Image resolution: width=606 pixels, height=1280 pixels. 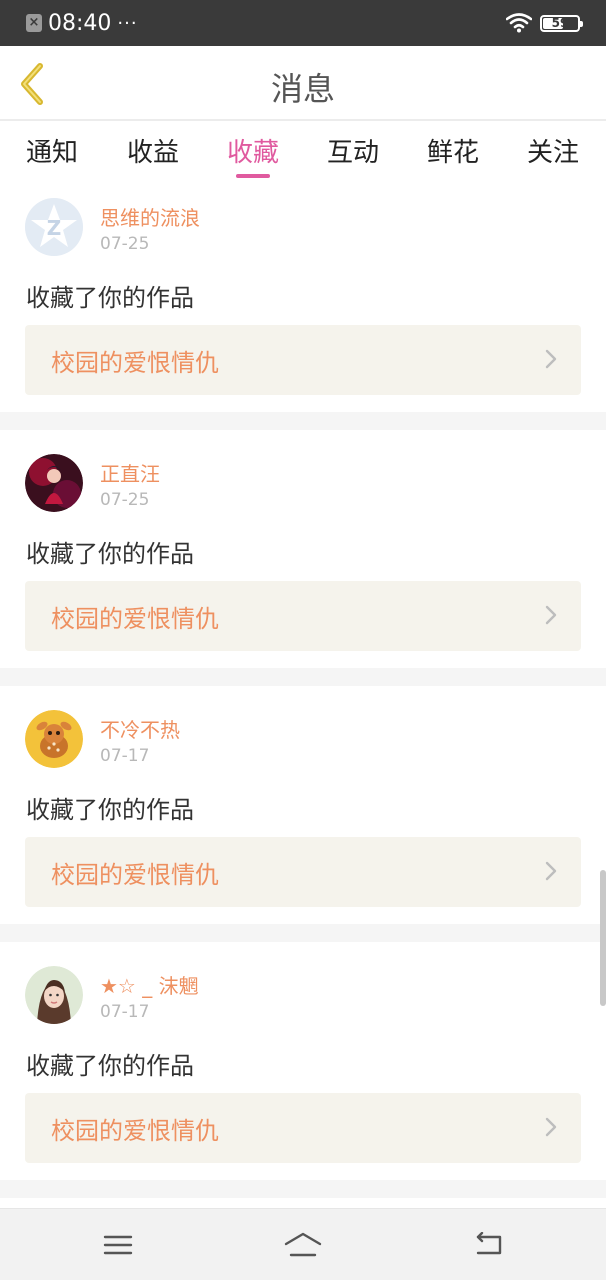 What do you see at coordinates (149, 984) in the screenshot?
I see `username: ★☆ _ 沫魍` at bounding box center [149, 984].